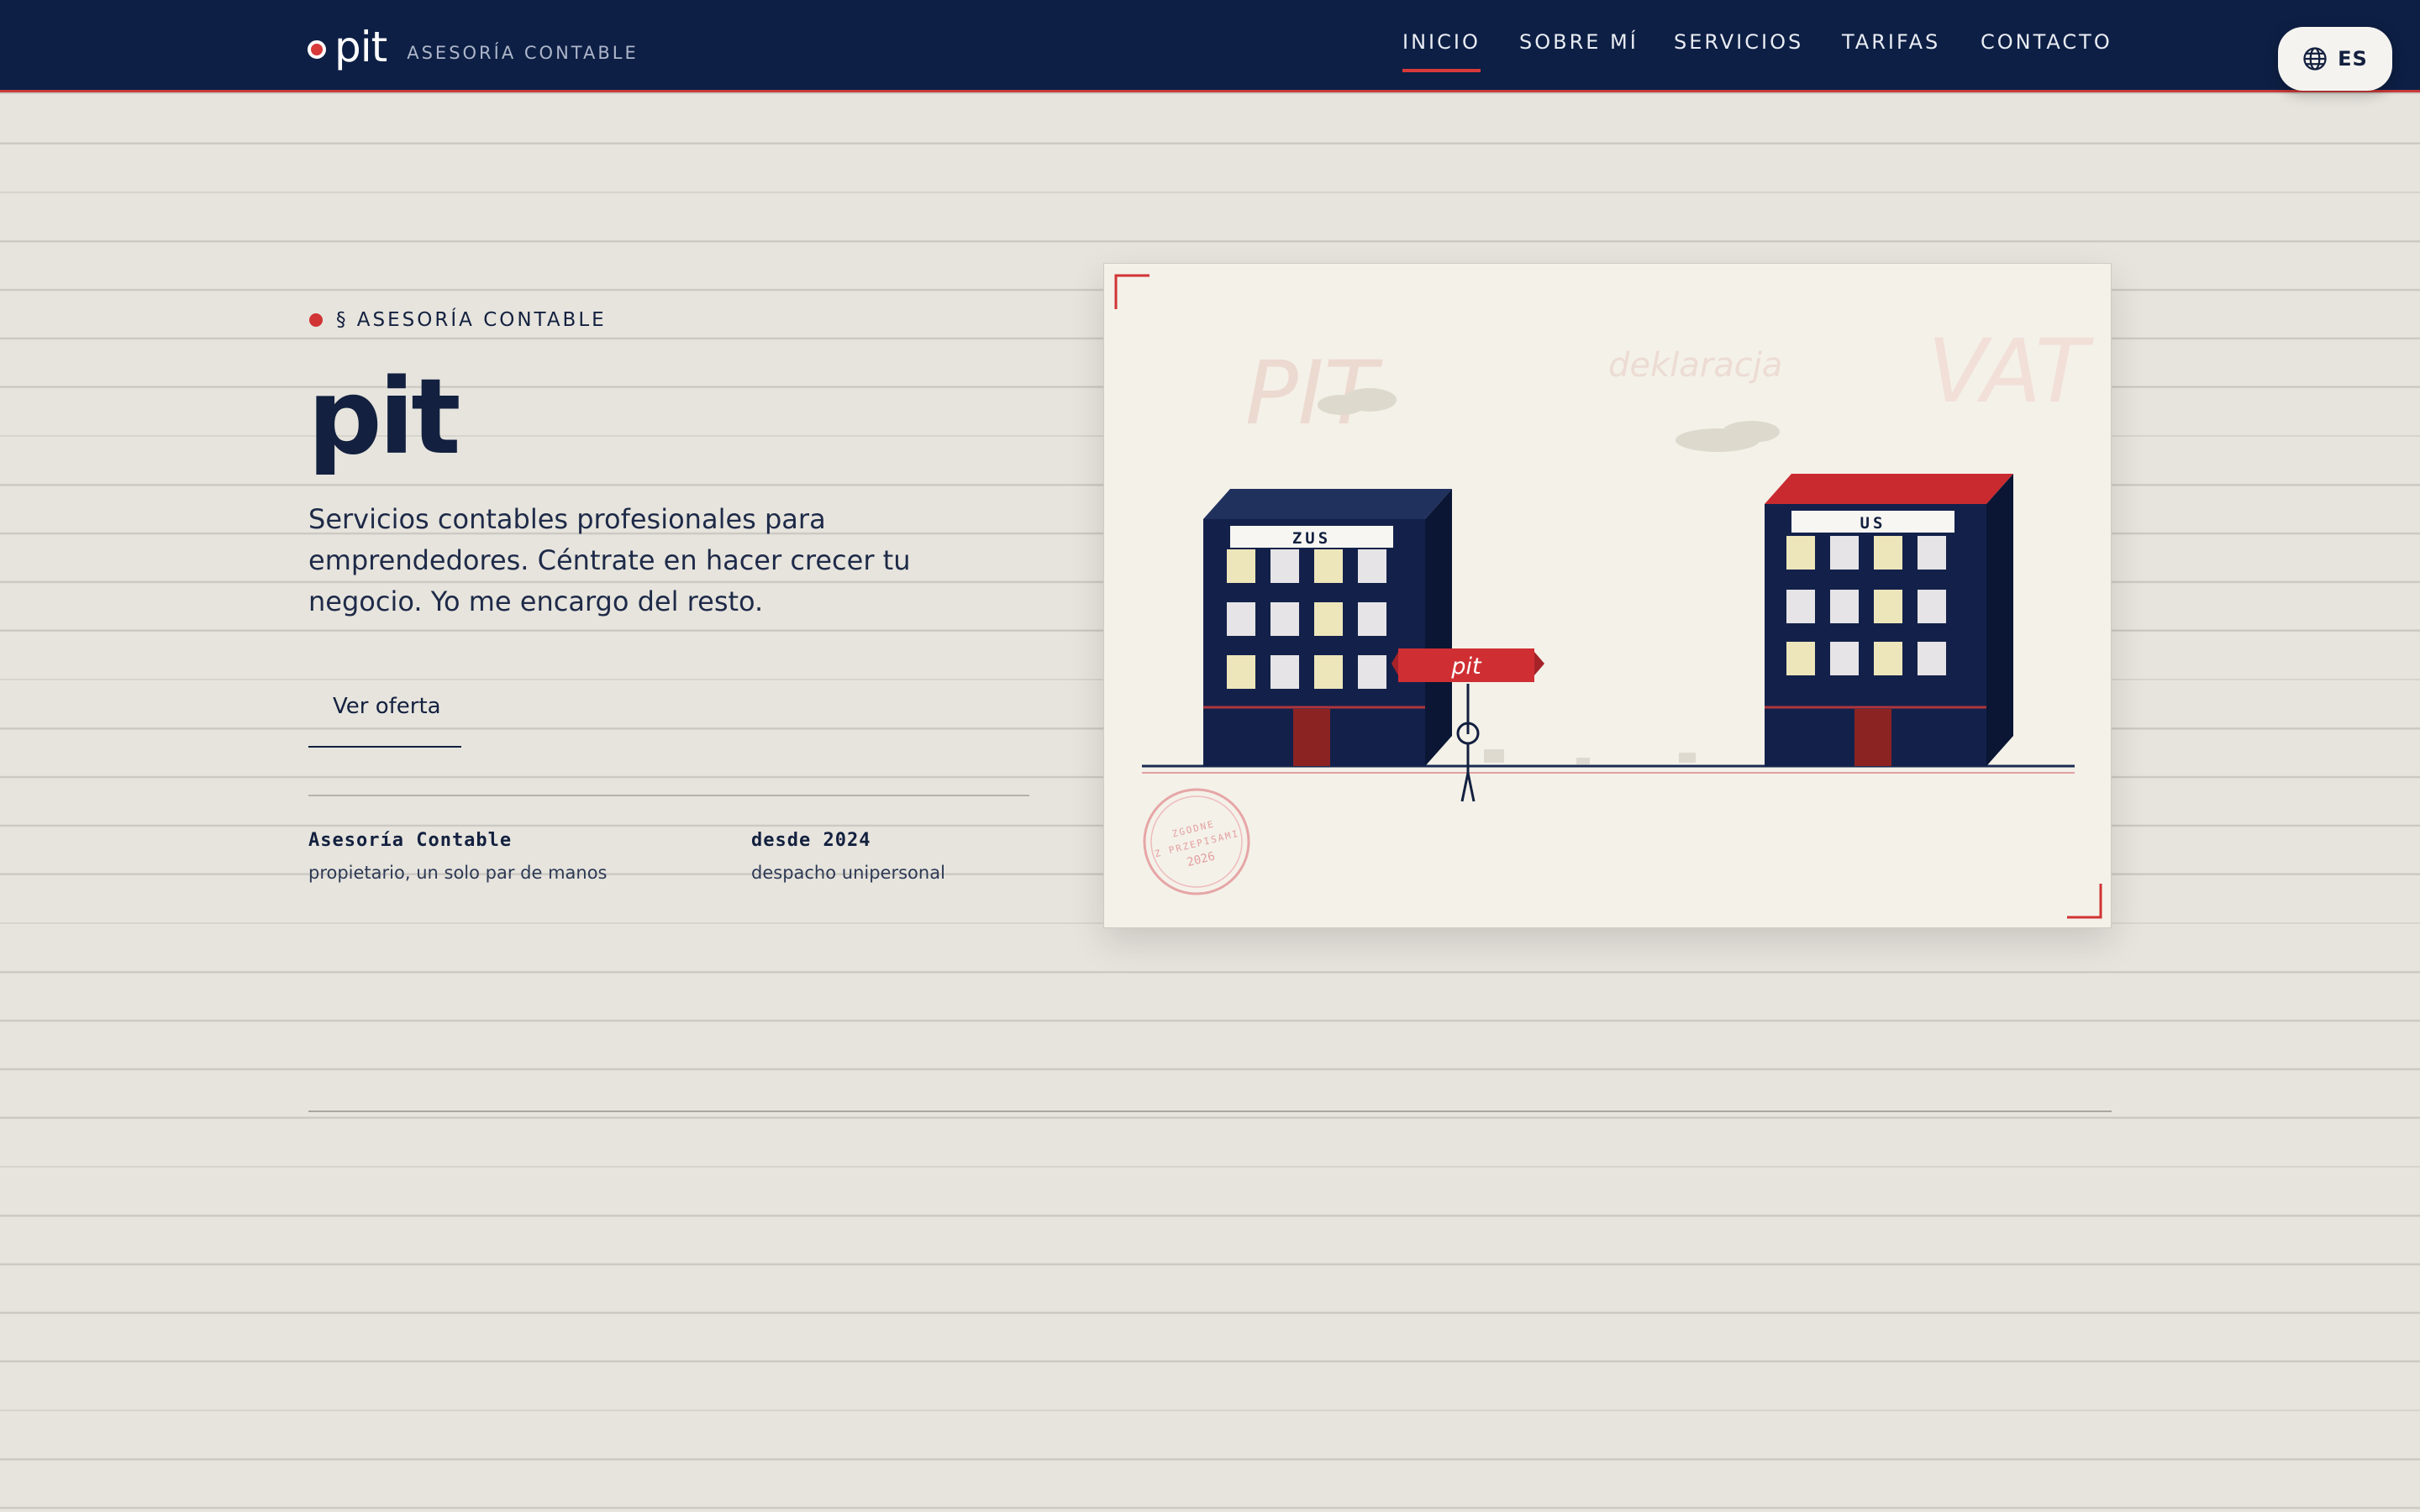  Describe the element at coordinates (848, 856) in the screenshot. I see `meta-item-since: desde 2024 despacho unipersonal` at that location.